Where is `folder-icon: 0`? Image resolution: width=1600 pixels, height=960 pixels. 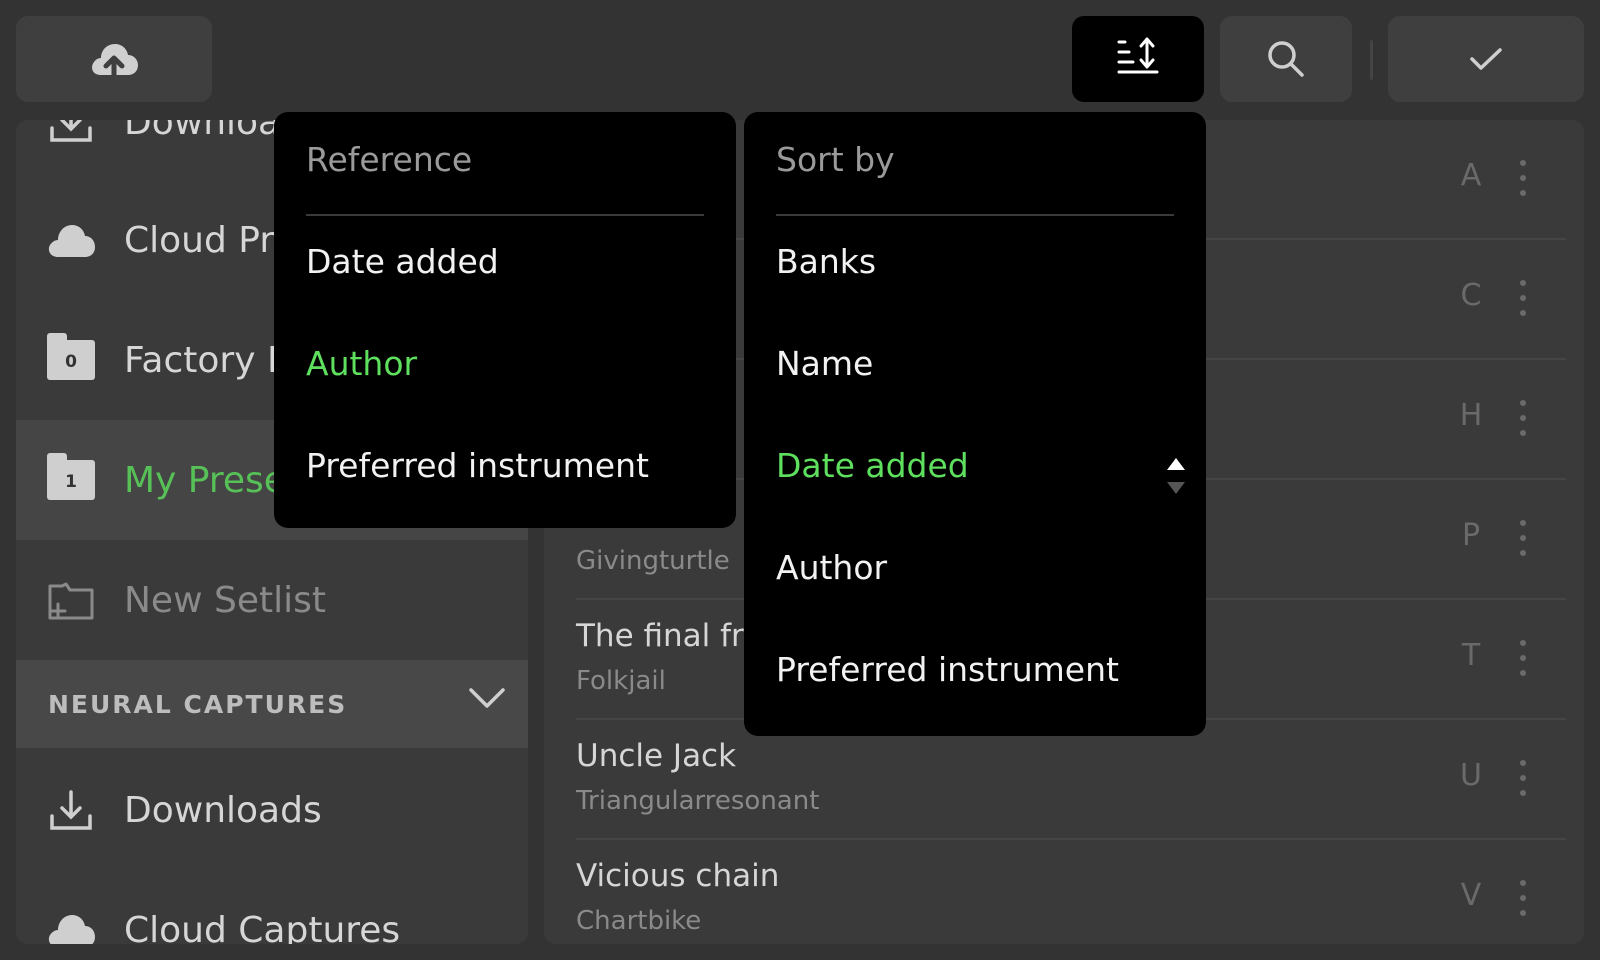 folder-icon: 0 is located at coordinates (71, 359).